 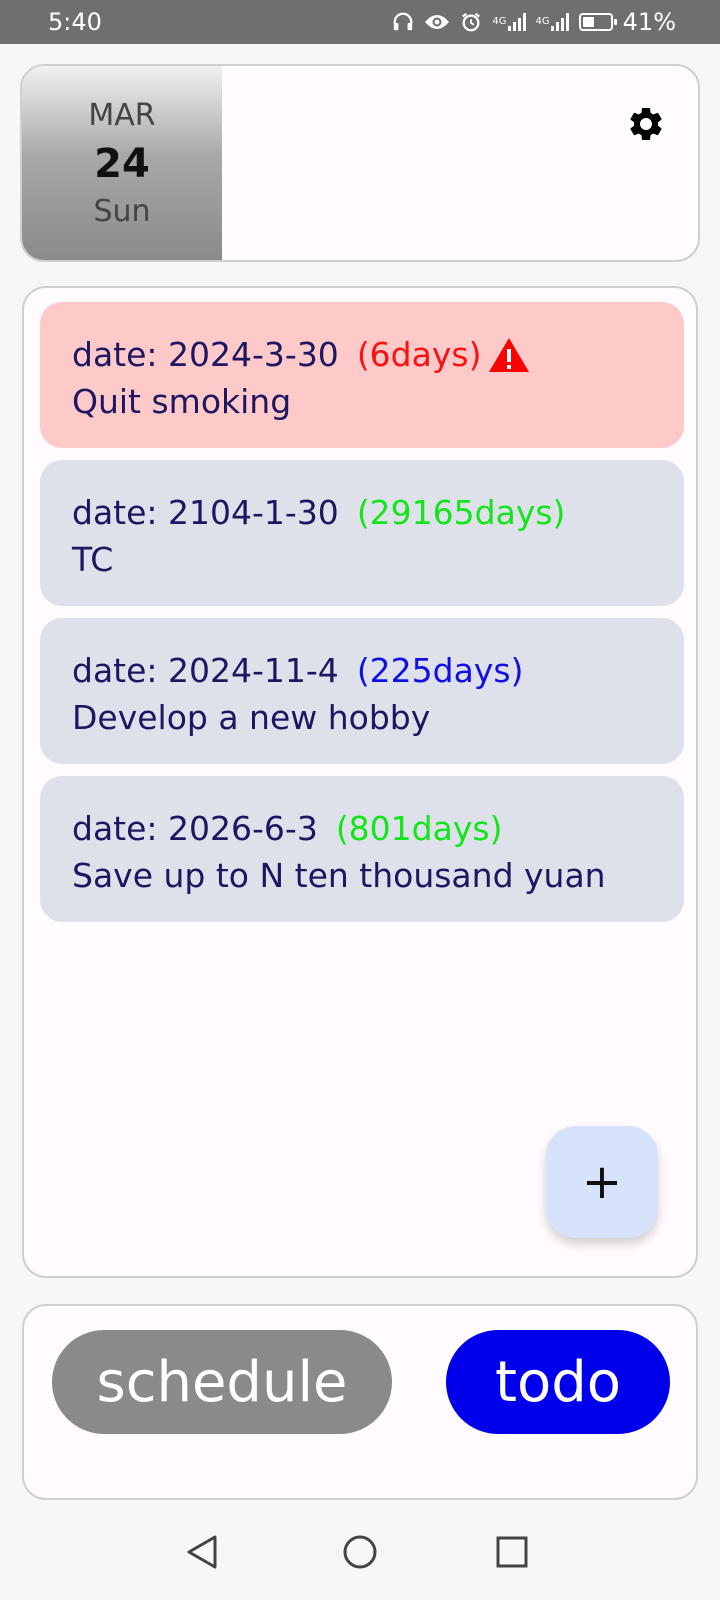 I want to click on date-weekday: Sun, so click(x=122, y=211).